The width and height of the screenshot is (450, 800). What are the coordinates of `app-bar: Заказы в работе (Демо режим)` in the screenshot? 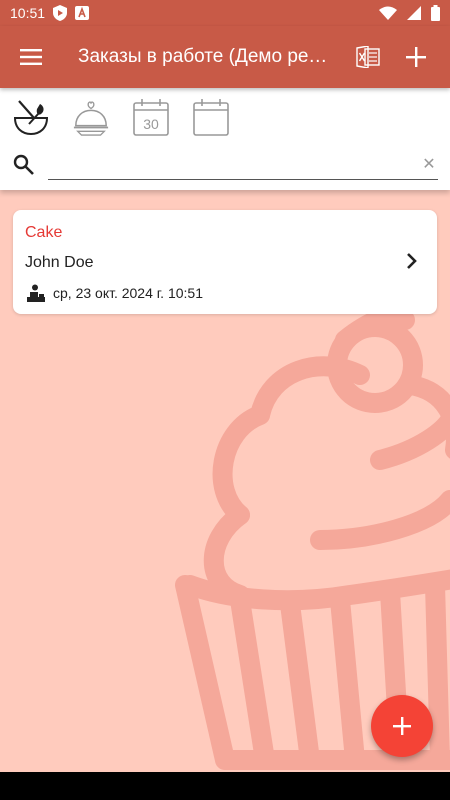 It's located at (225, 57).